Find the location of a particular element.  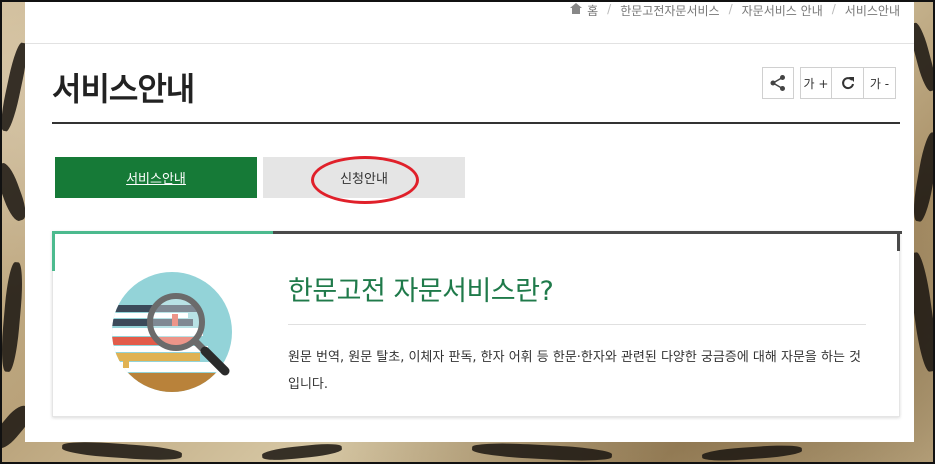

share-button is located at coordinates (778, 83).